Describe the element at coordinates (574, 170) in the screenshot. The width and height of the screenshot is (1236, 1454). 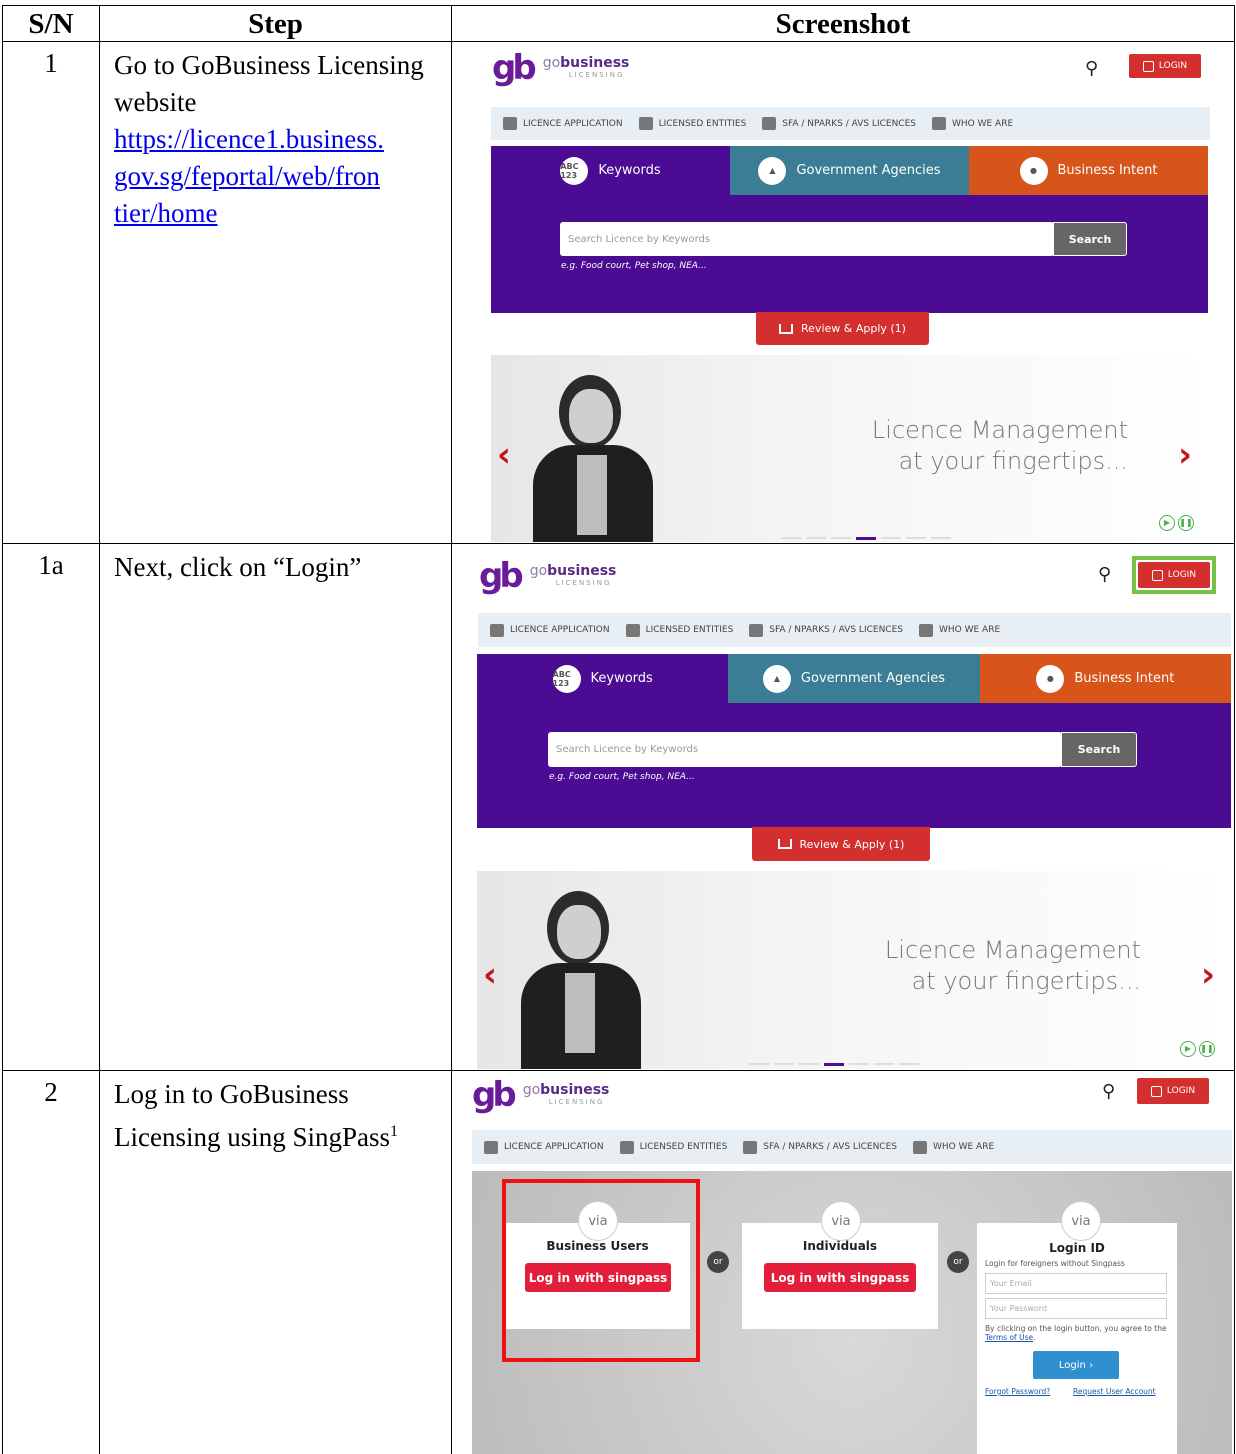
I see `abc-123-icon: ABC 123` at that location.